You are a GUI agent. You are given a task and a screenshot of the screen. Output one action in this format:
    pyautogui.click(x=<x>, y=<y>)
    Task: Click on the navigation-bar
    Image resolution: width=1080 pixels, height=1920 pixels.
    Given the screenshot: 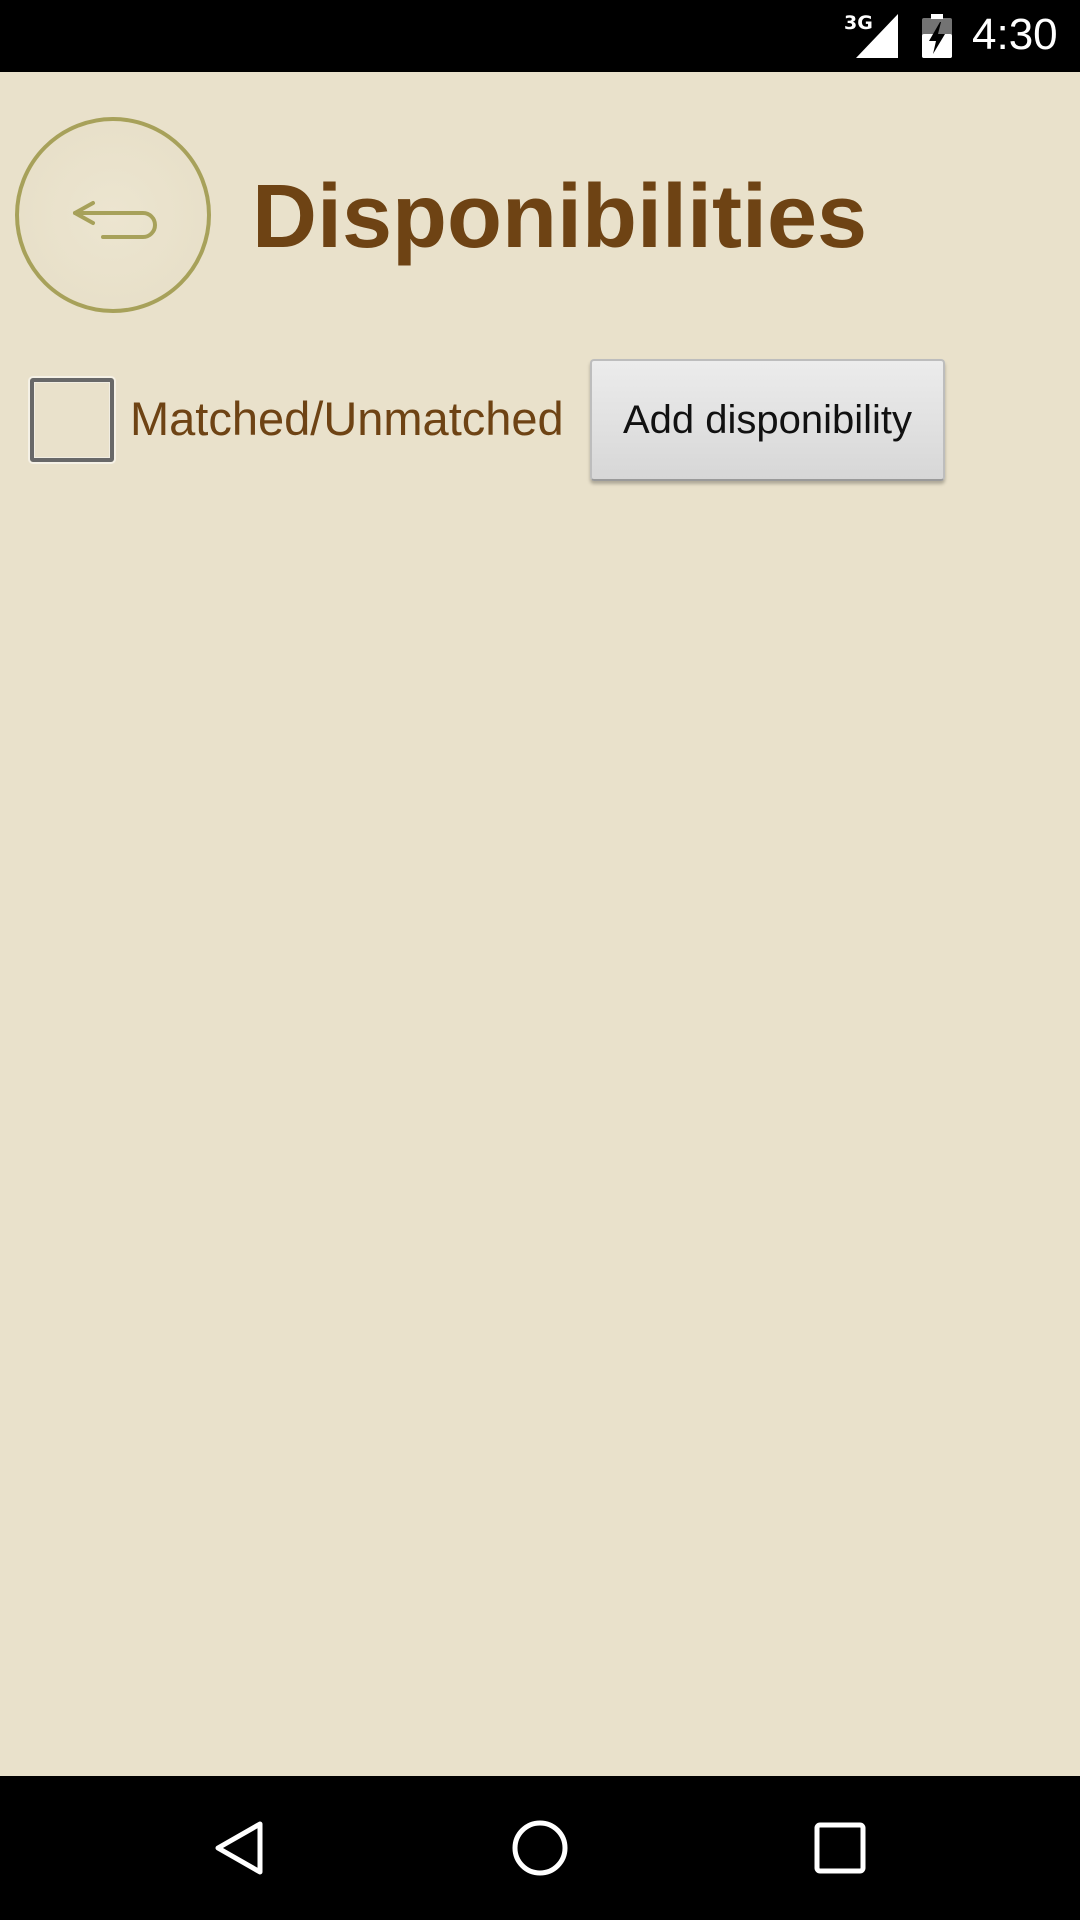 What is the action you would take?
    pyautogui.click(x=540, y=1848)
    